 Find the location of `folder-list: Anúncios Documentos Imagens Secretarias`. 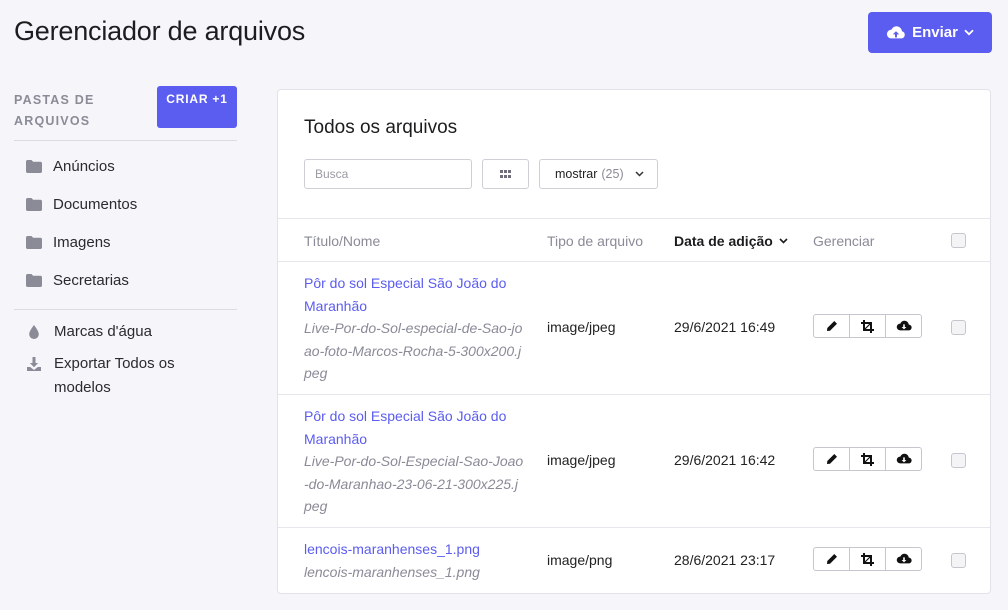

folder-list: Anúncios Documentos Imagens Secretarias is located at coordinates (125, 225).